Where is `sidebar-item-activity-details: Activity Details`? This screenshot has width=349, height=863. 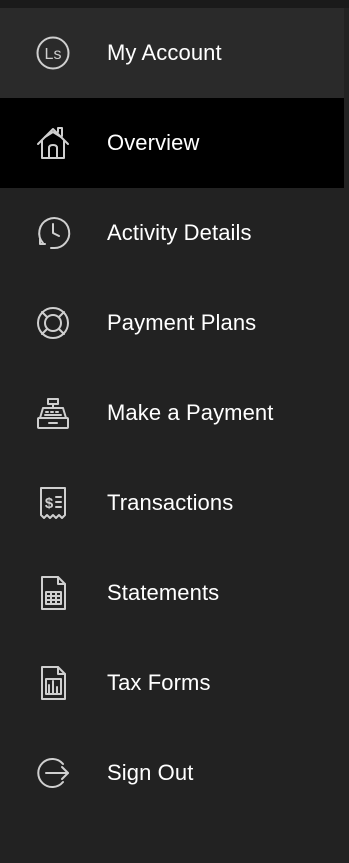 sidebar-item-activity-details: Activity Details is located at coordinates (174, 233).